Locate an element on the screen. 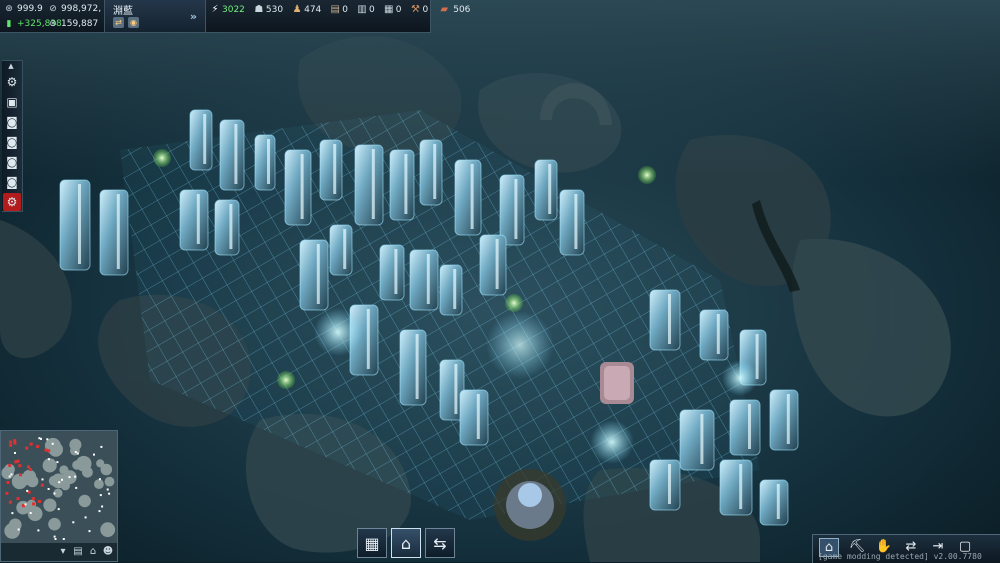 The image size is (1000, 563). collapse-arrow-icon: ▲ is located at coordinates (11, 66).